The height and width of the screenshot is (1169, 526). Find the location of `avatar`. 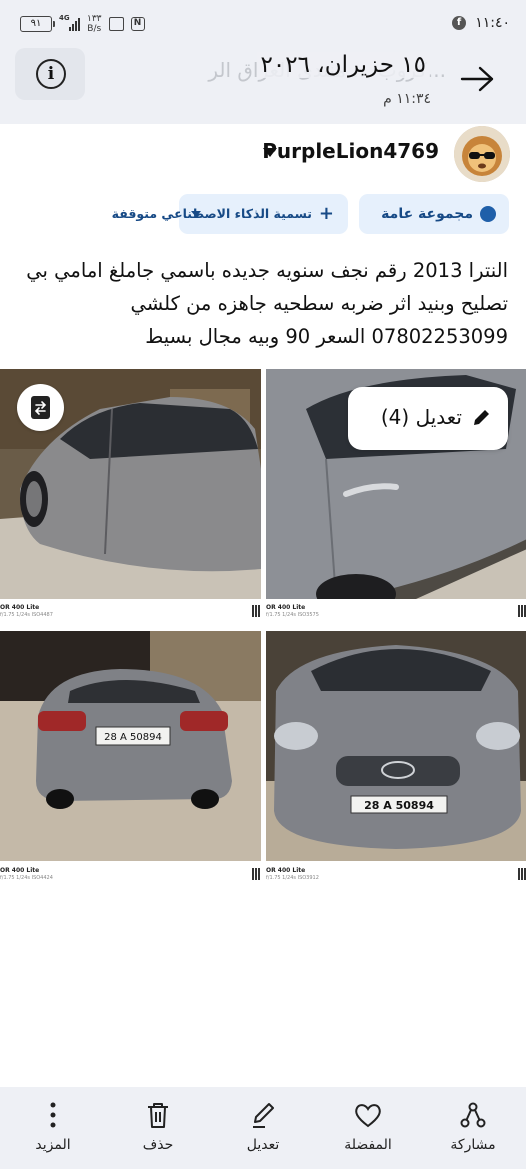

avatar is located at coordinates (482, 154).